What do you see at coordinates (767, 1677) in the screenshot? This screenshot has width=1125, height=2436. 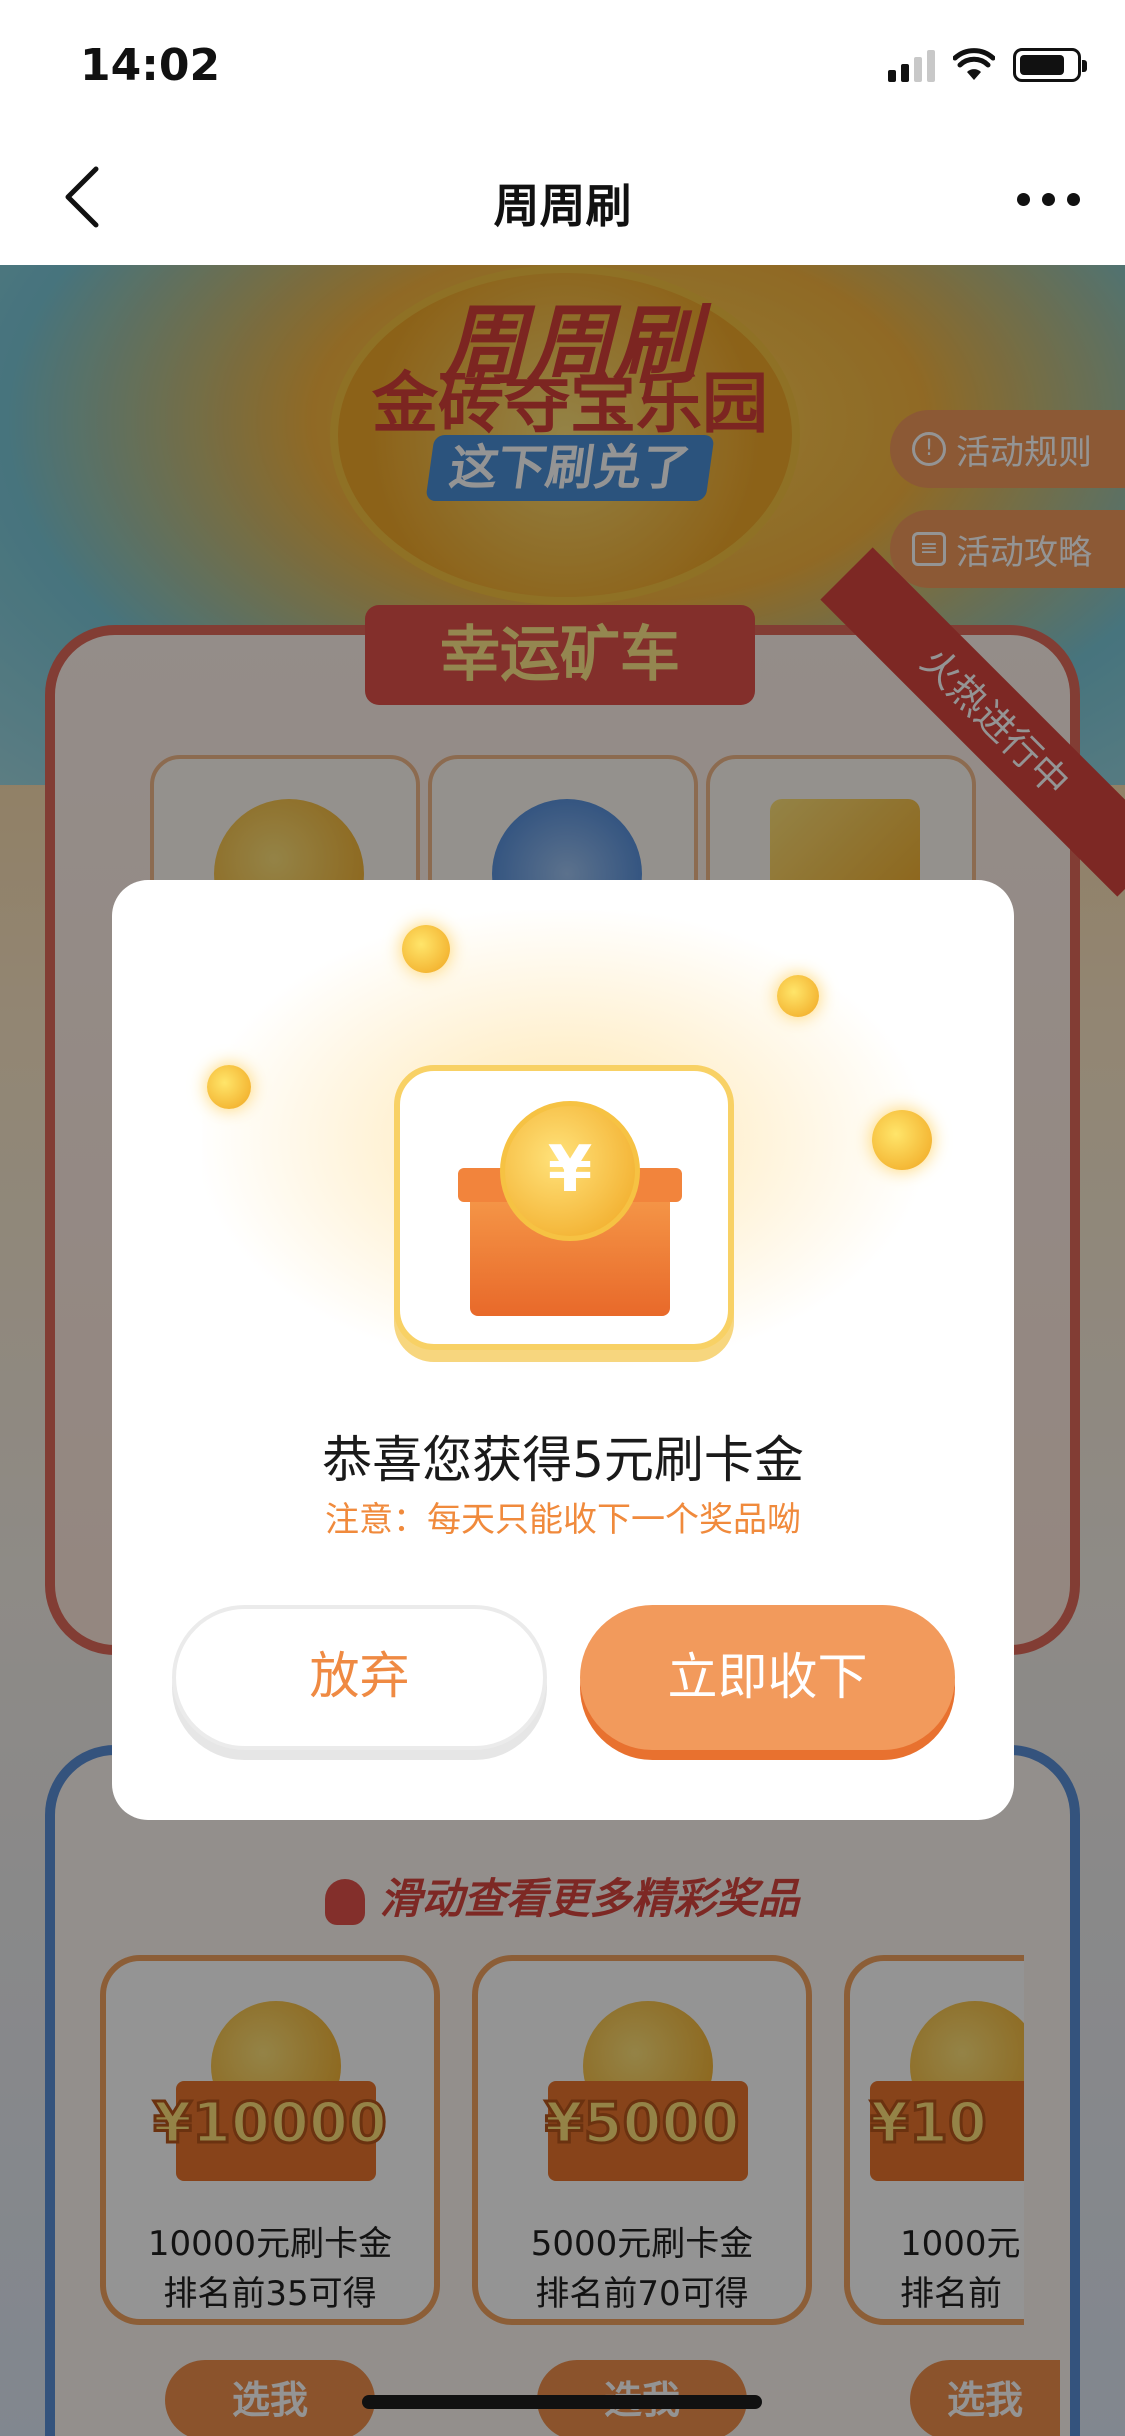 I see `accept-button: 立即收下` at bounding box center [767, 1677].